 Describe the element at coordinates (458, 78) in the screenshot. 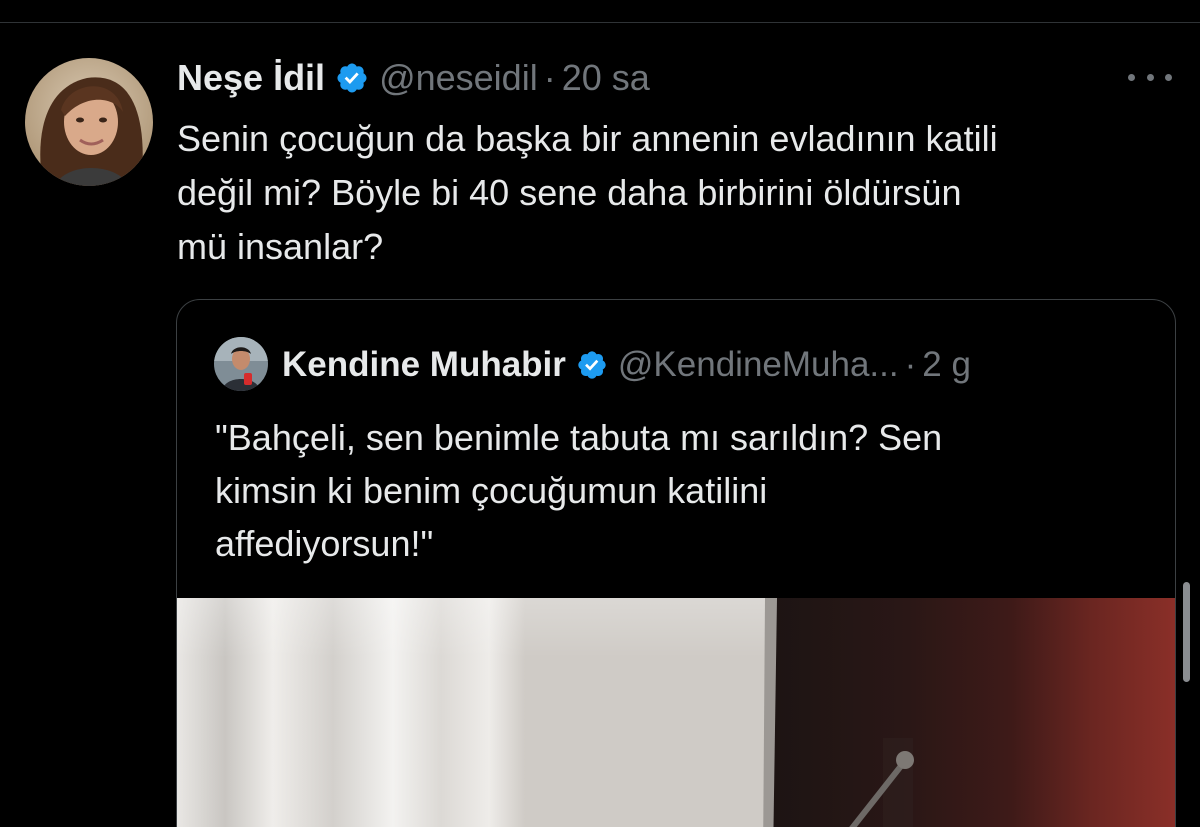

I see `author-handle: @neseidil` at that location.